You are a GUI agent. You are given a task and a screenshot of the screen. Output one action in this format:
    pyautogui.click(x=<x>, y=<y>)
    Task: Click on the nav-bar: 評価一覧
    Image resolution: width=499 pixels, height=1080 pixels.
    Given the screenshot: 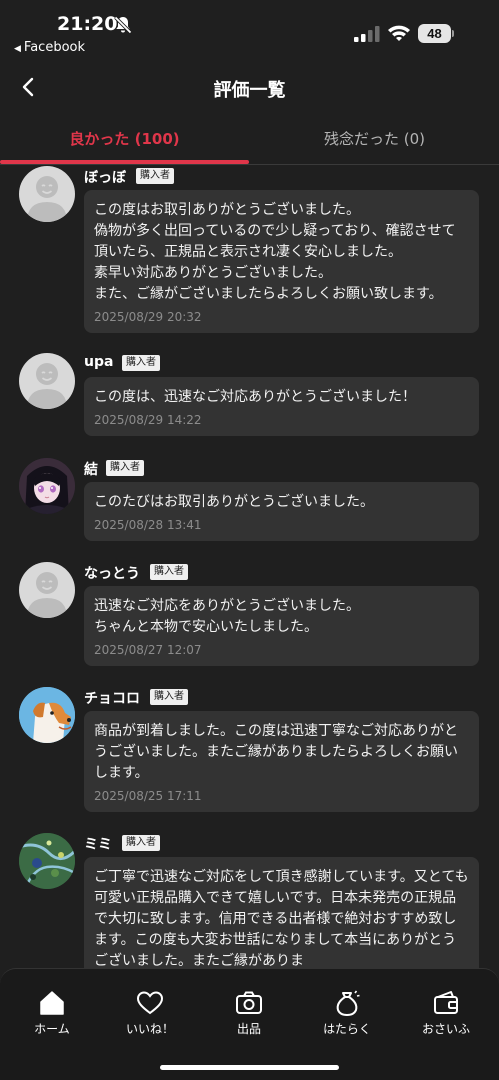 What is the action you would take?
    pyautogui.click(x=249, y=88)
    